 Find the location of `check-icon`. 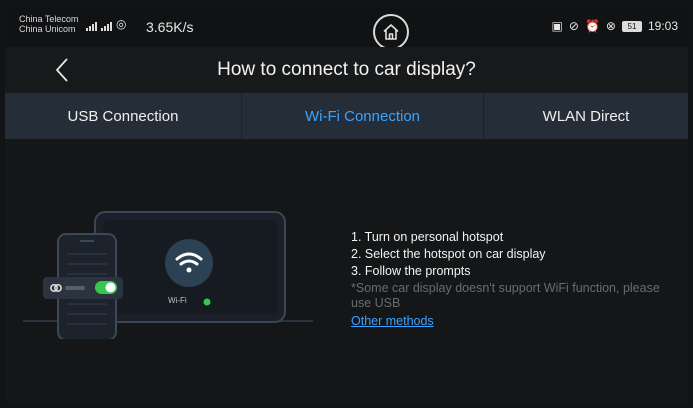

check-icon is located at coordinates (207, 302).